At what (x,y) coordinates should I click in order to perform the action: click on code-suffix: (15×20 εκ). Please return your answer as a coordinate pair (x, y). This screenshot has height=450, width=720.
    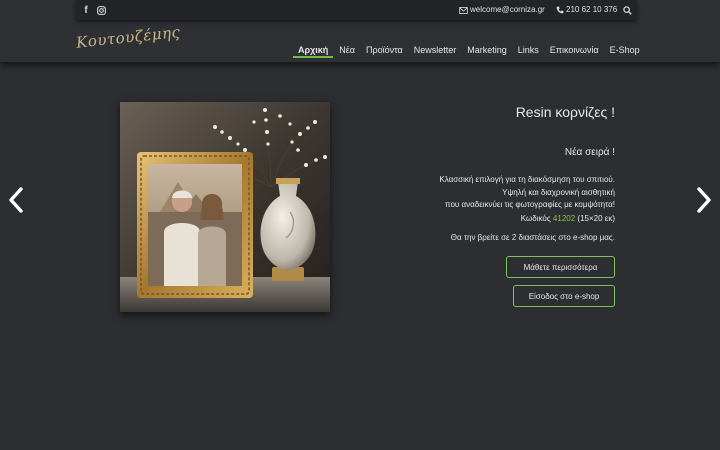
    Looking at the image, I should click on (596, 218).